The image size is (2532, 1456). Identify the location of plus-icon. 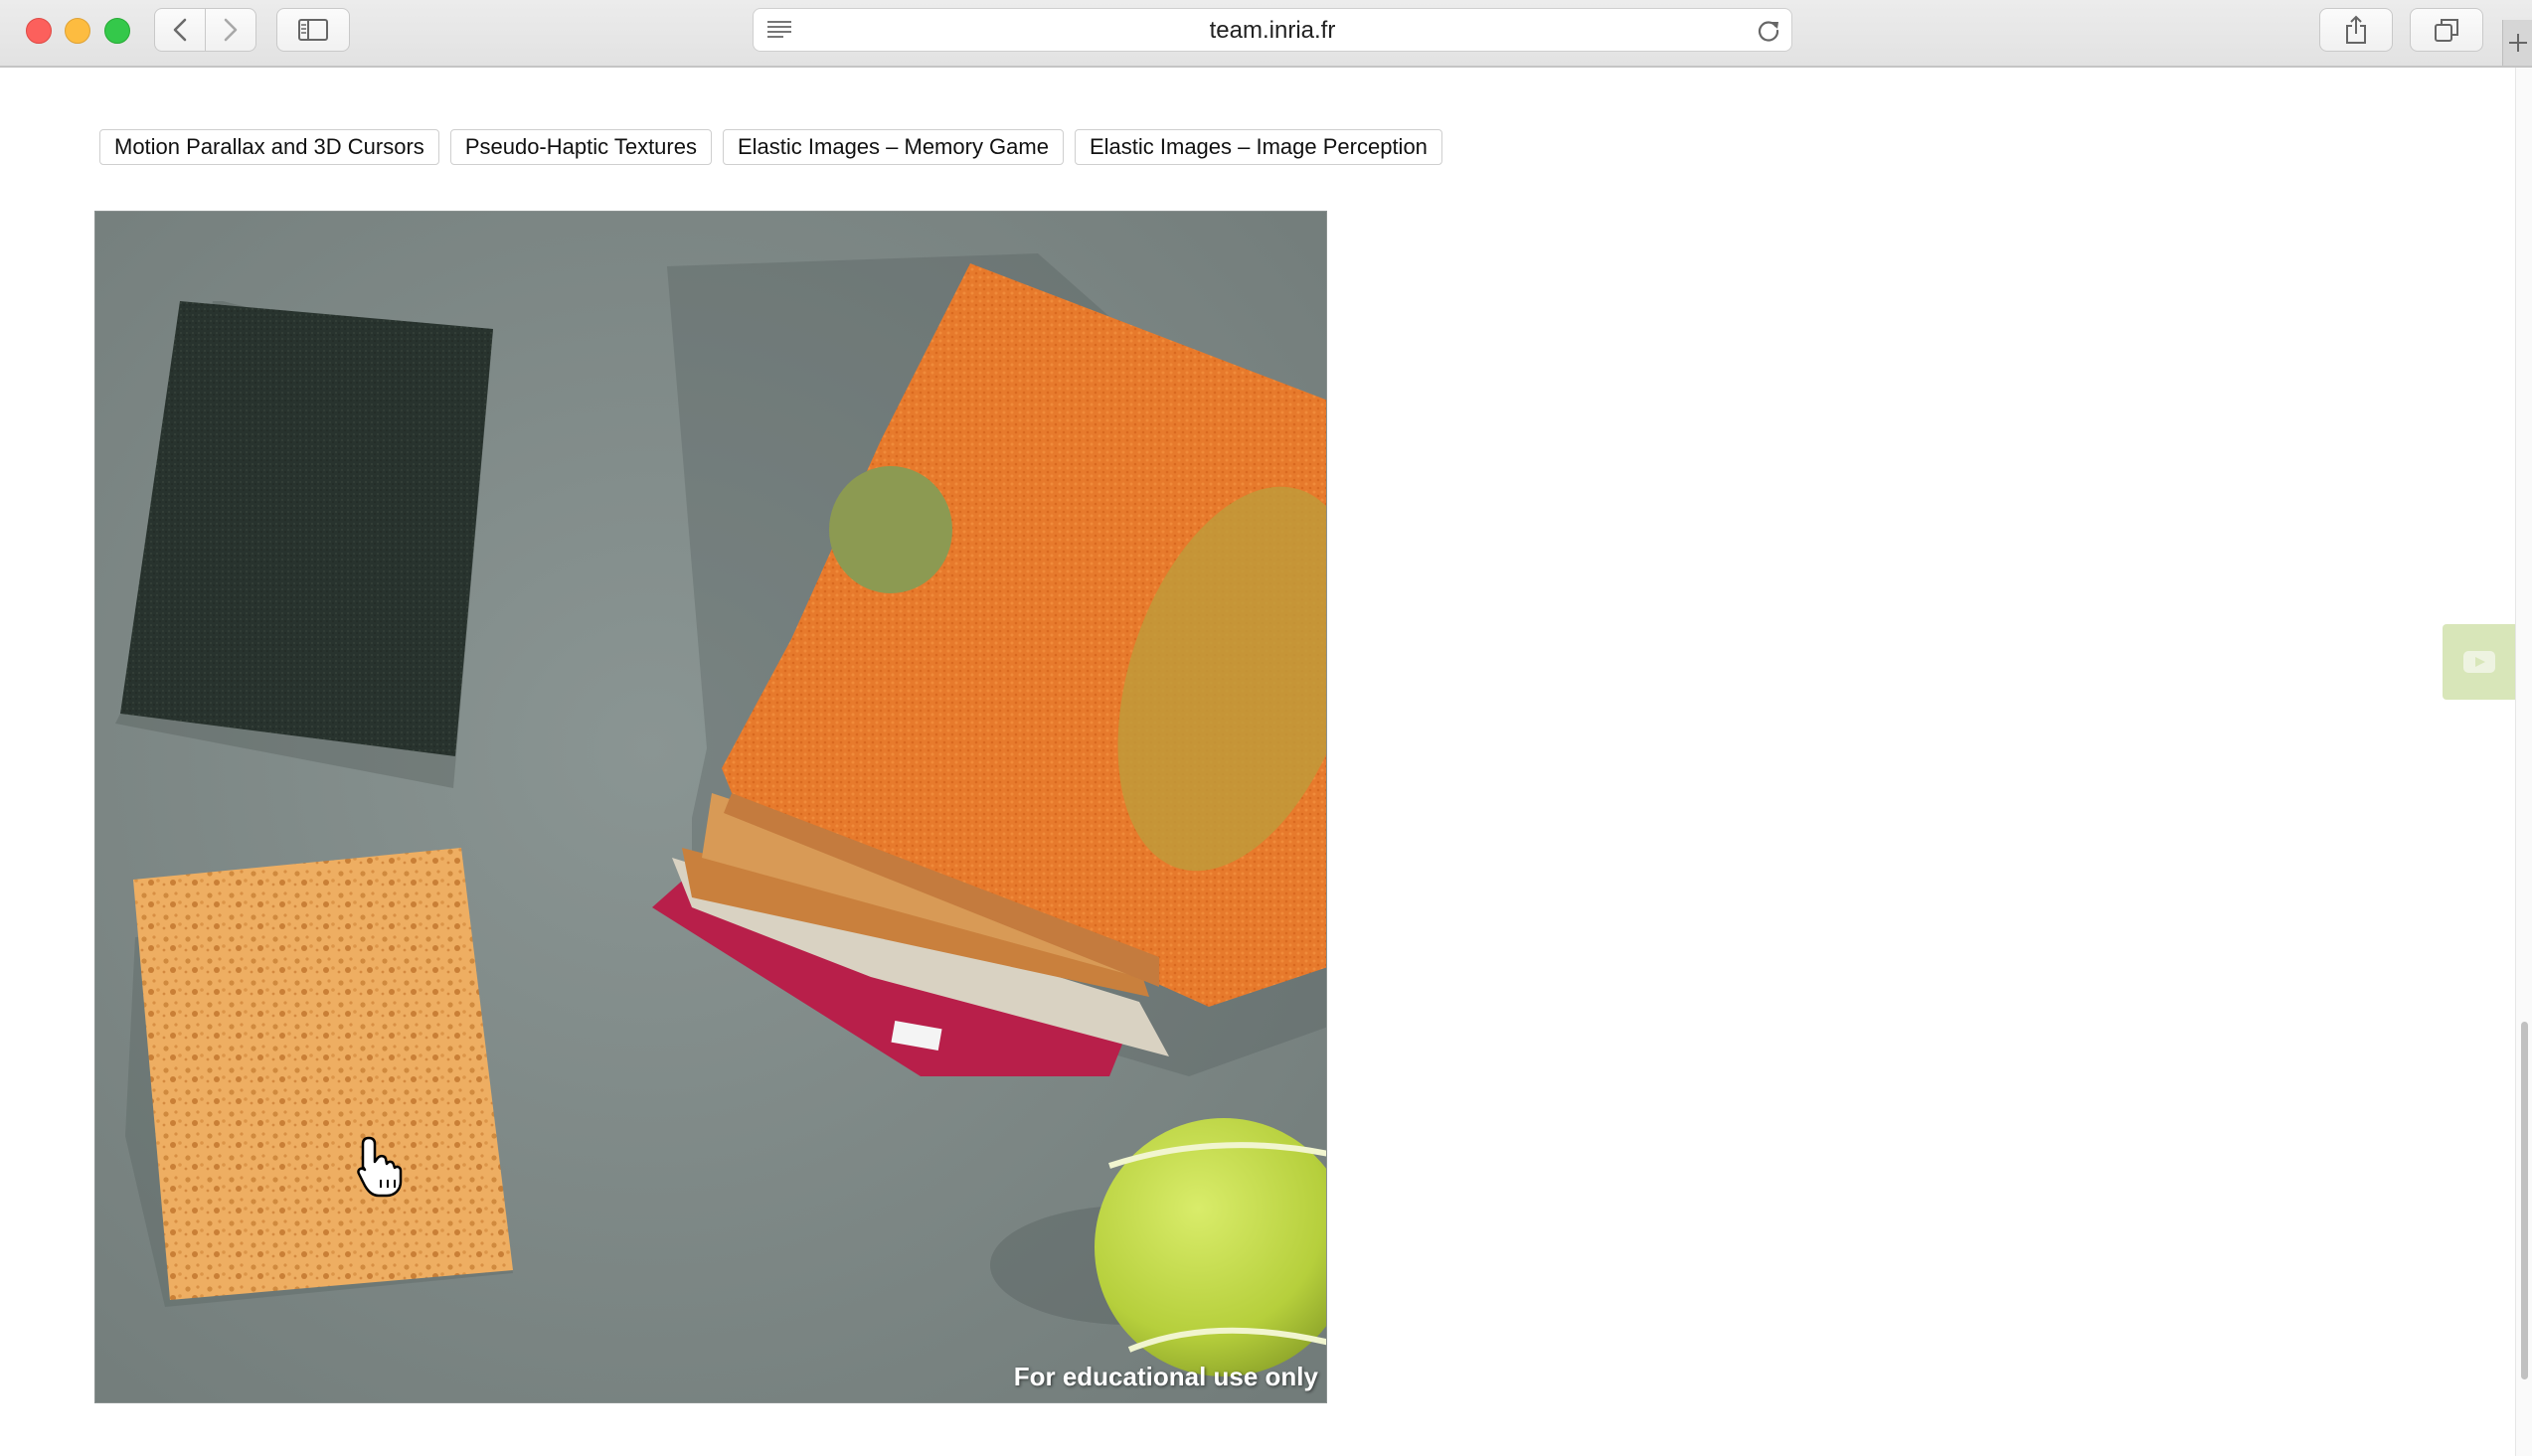
(2518, 43).